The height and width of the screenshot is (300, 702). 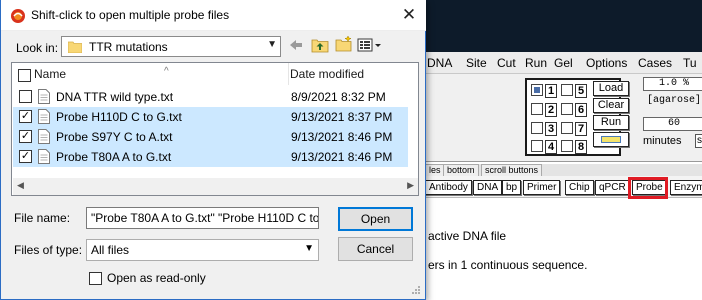 What do you see at coordinates (375, 219) in the screenshot?
I see `open-button: Open` at bounding box center [375, 219].